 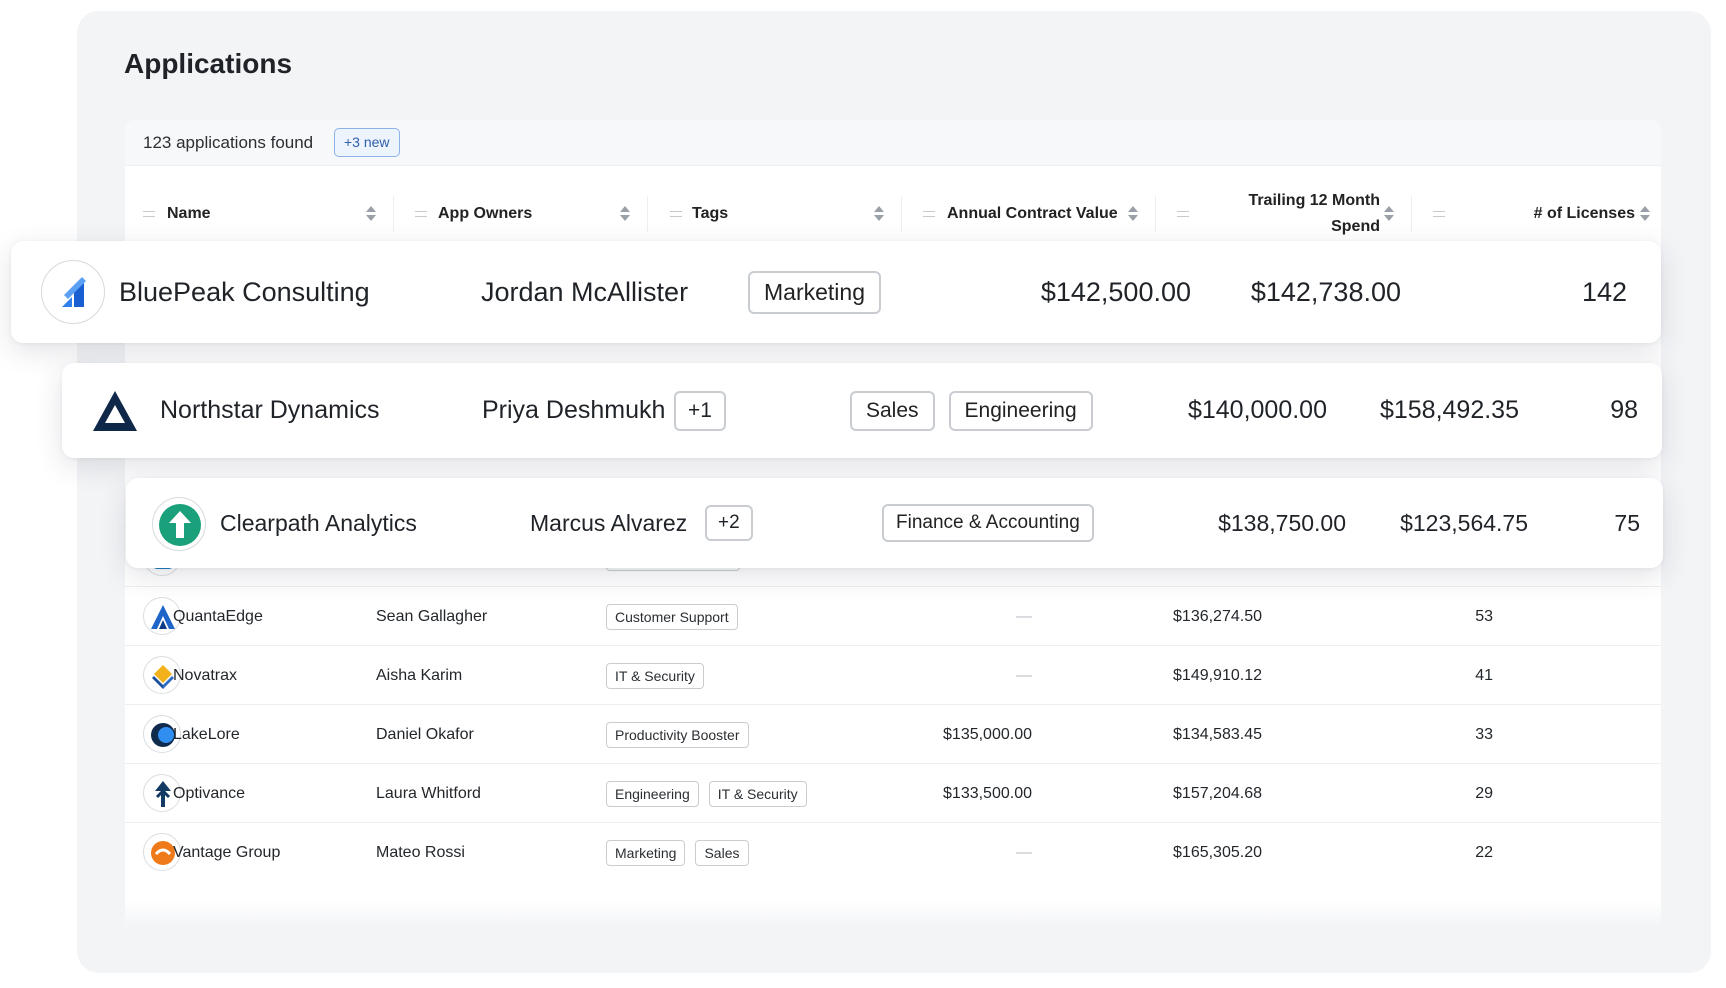 I want to click on new-apps-badge: +3 new, so click(x=367, y=142).